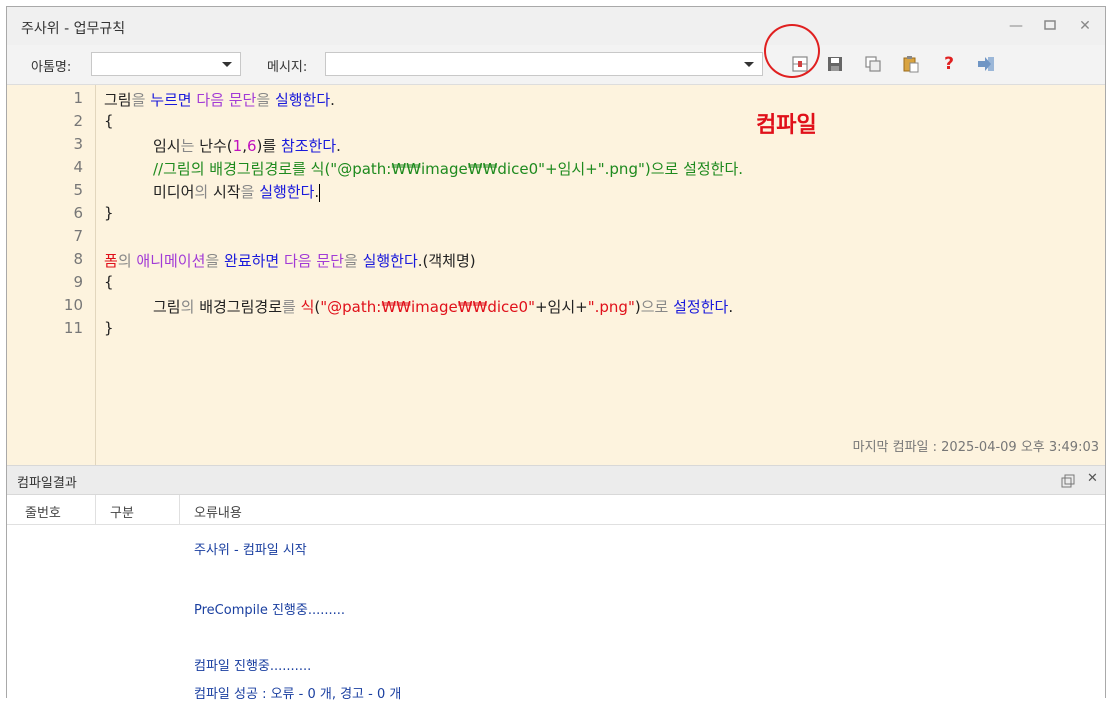 This screenshot has height=706, width=1113. What do you see at coordinates (298, 694) in the screenshot?
I see `result-line: 컴파일 성공 : 오류 - 0 개, 경고 - 0 개` at bounding box center [298, 694].